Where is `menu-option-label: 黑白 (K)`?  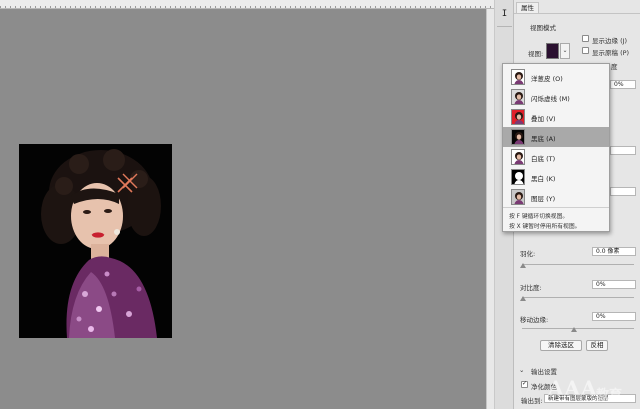
menu-option-label: 黑白 (K) is located at coordinates (543, 179).